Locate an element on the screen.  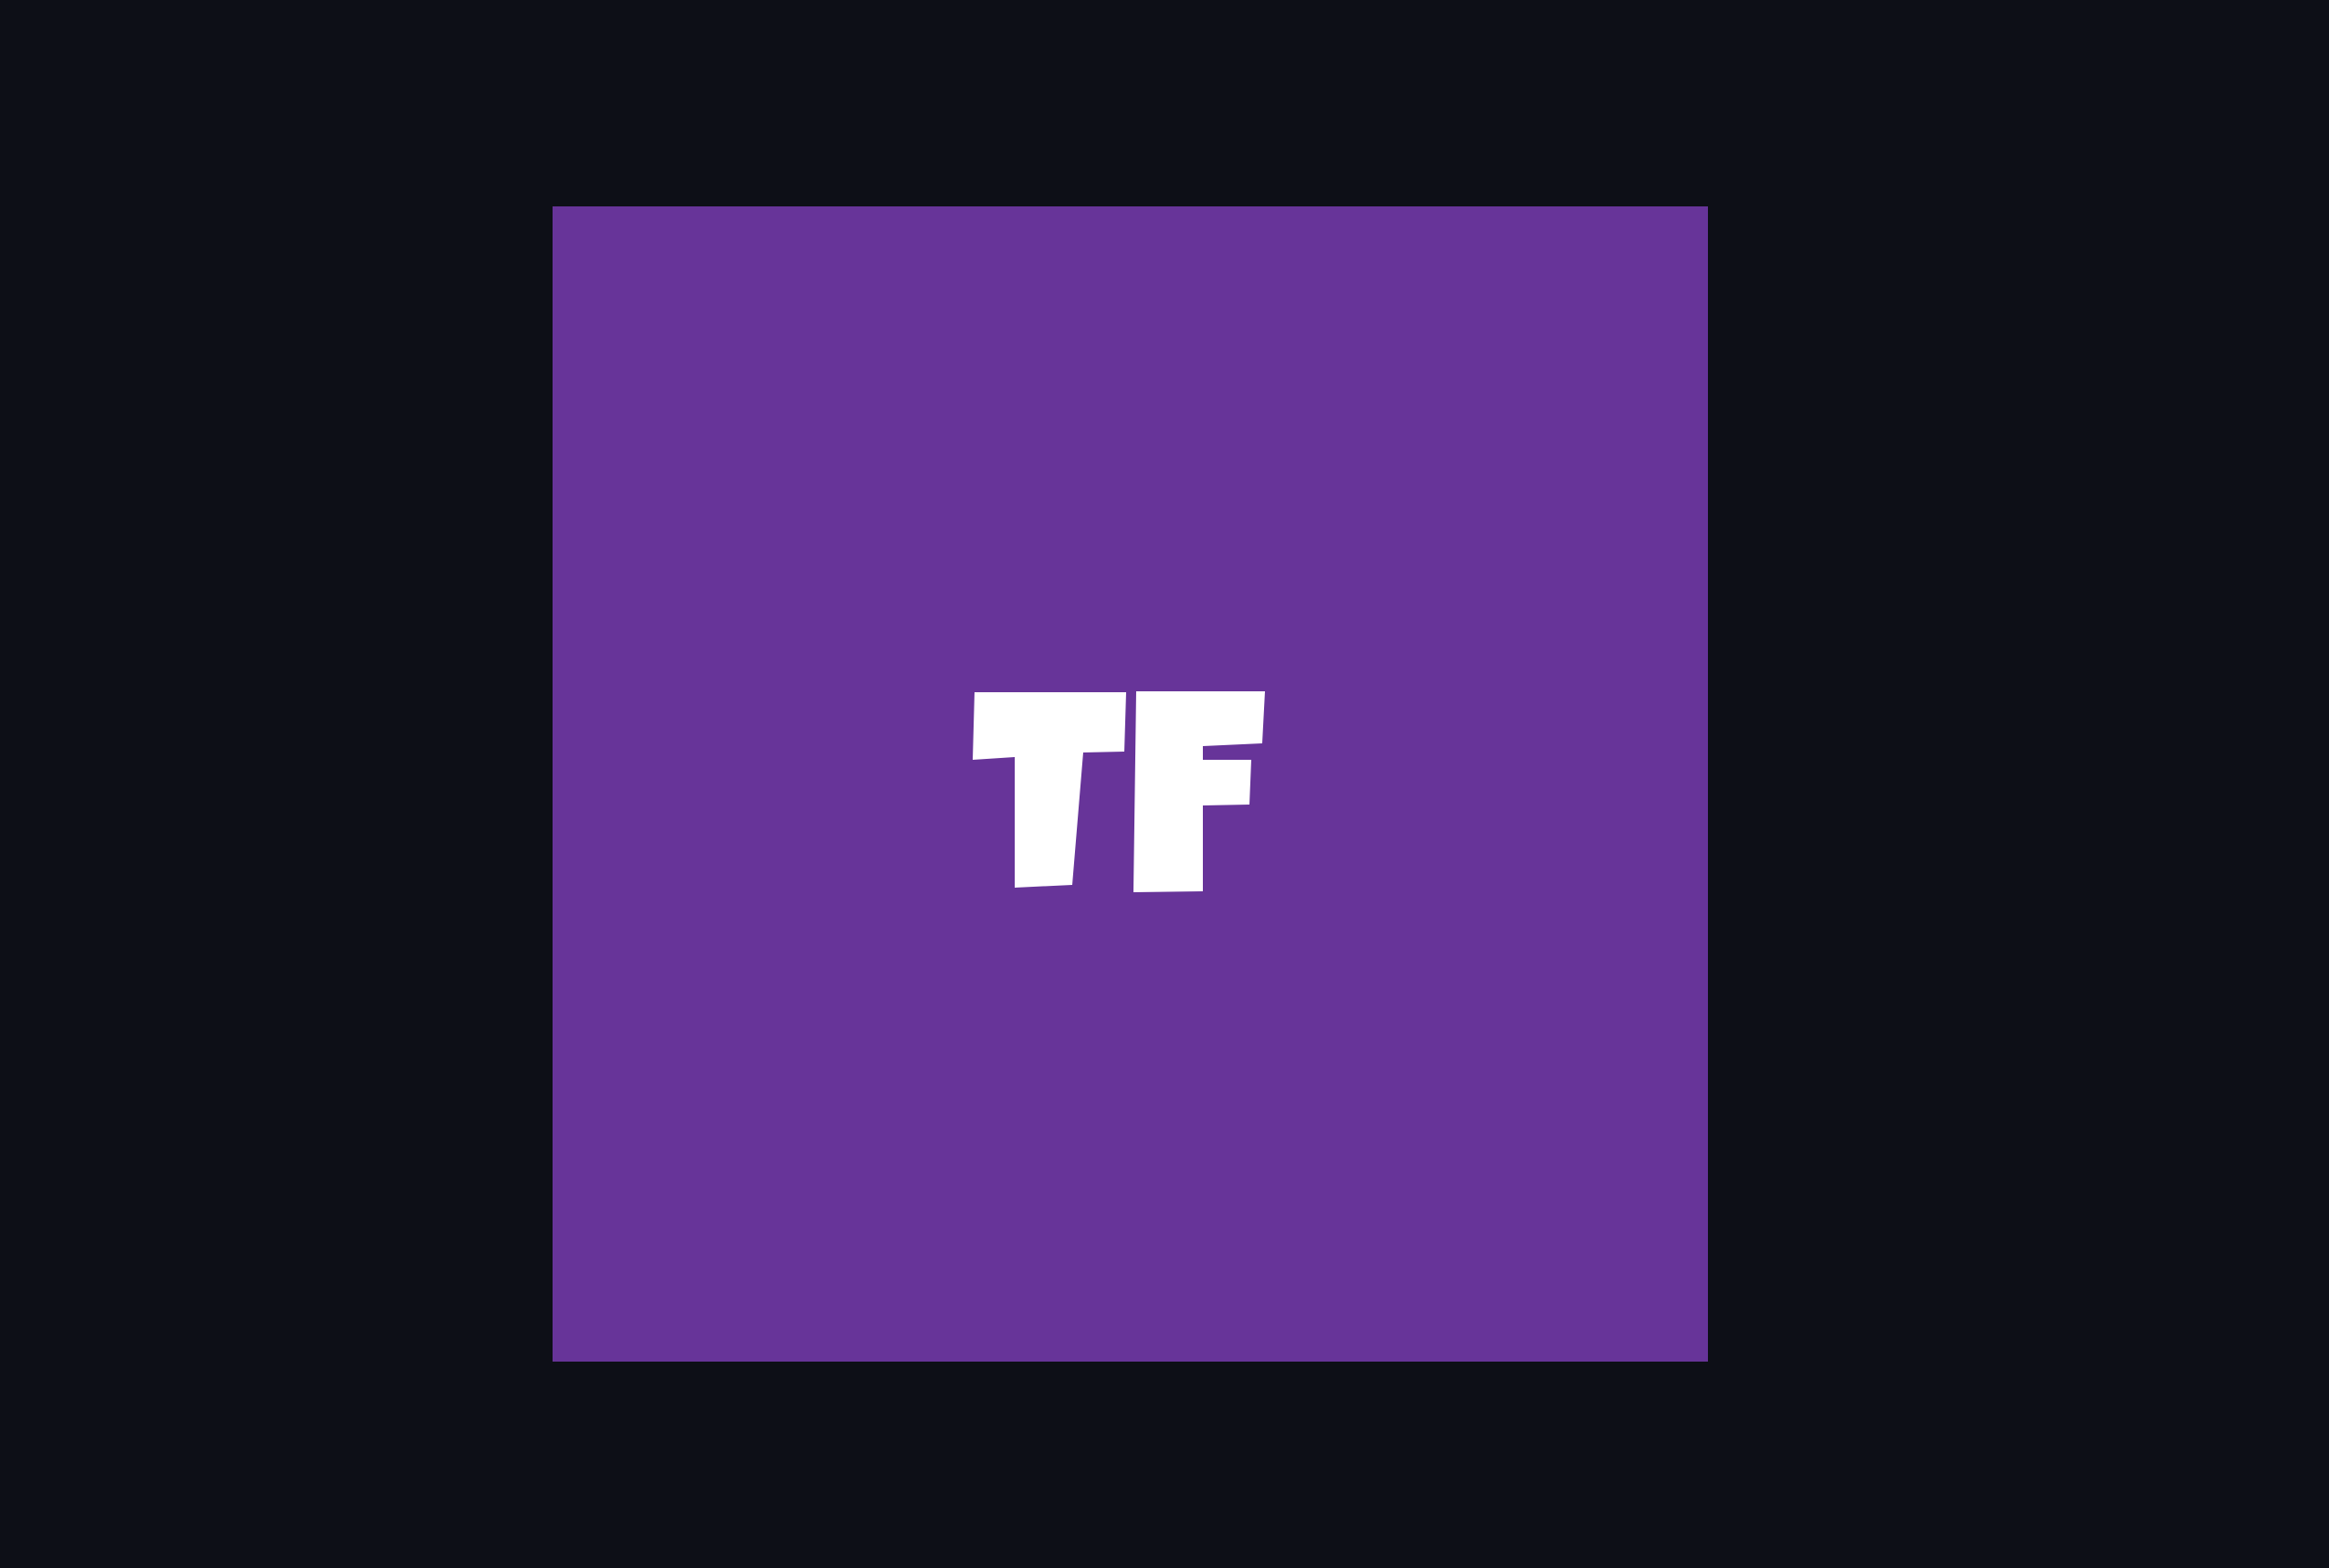
logo-letter-f-glyph is located at coordinates (1199, 791).